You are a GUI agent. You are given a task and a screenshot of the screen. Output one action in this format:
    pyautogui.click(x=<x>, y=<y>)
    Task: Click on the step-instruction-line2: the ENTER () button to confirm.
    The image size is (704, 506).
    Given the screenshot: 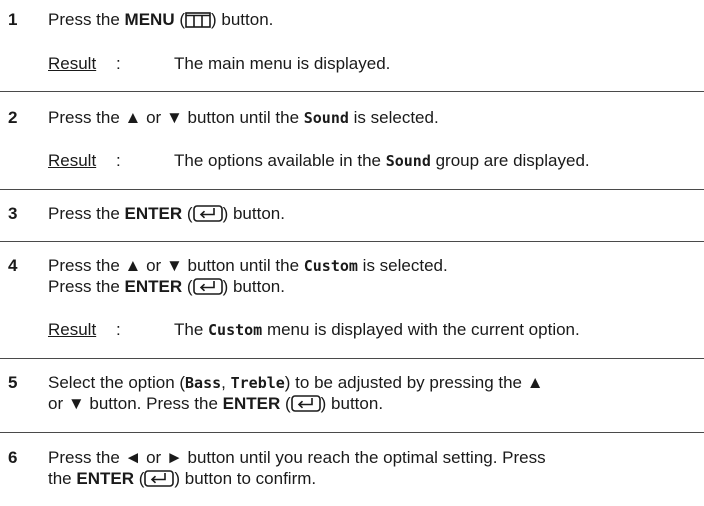 What is the action you would take?
    pyautogui.click(x=182, y=480)
    